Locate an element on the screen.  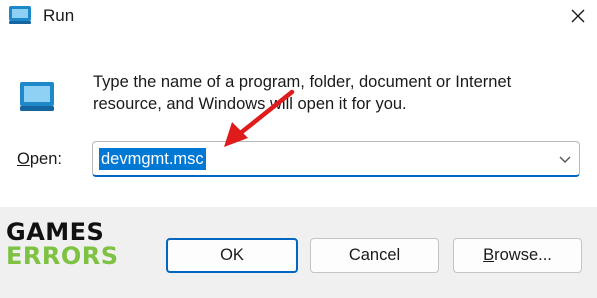
logo-line-1: GAMES is located at coordinates (55, 232).